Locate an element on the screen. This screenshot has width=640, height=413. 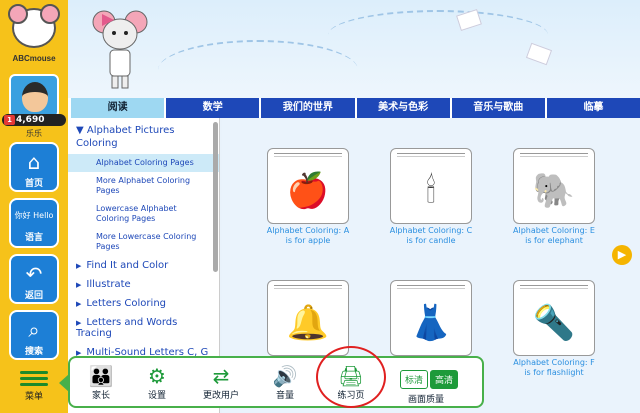
list-item: More Lowercase Coloring Pages is located at coordinates (143, 242).